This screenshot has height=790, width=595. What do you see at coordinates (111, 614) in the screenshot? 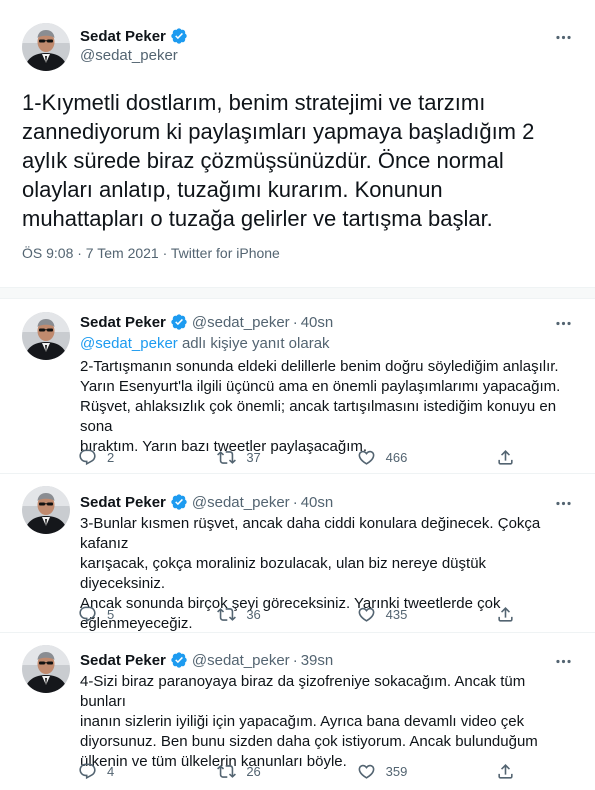
I see `reply-count: 5` at bounding box center [111, 614].